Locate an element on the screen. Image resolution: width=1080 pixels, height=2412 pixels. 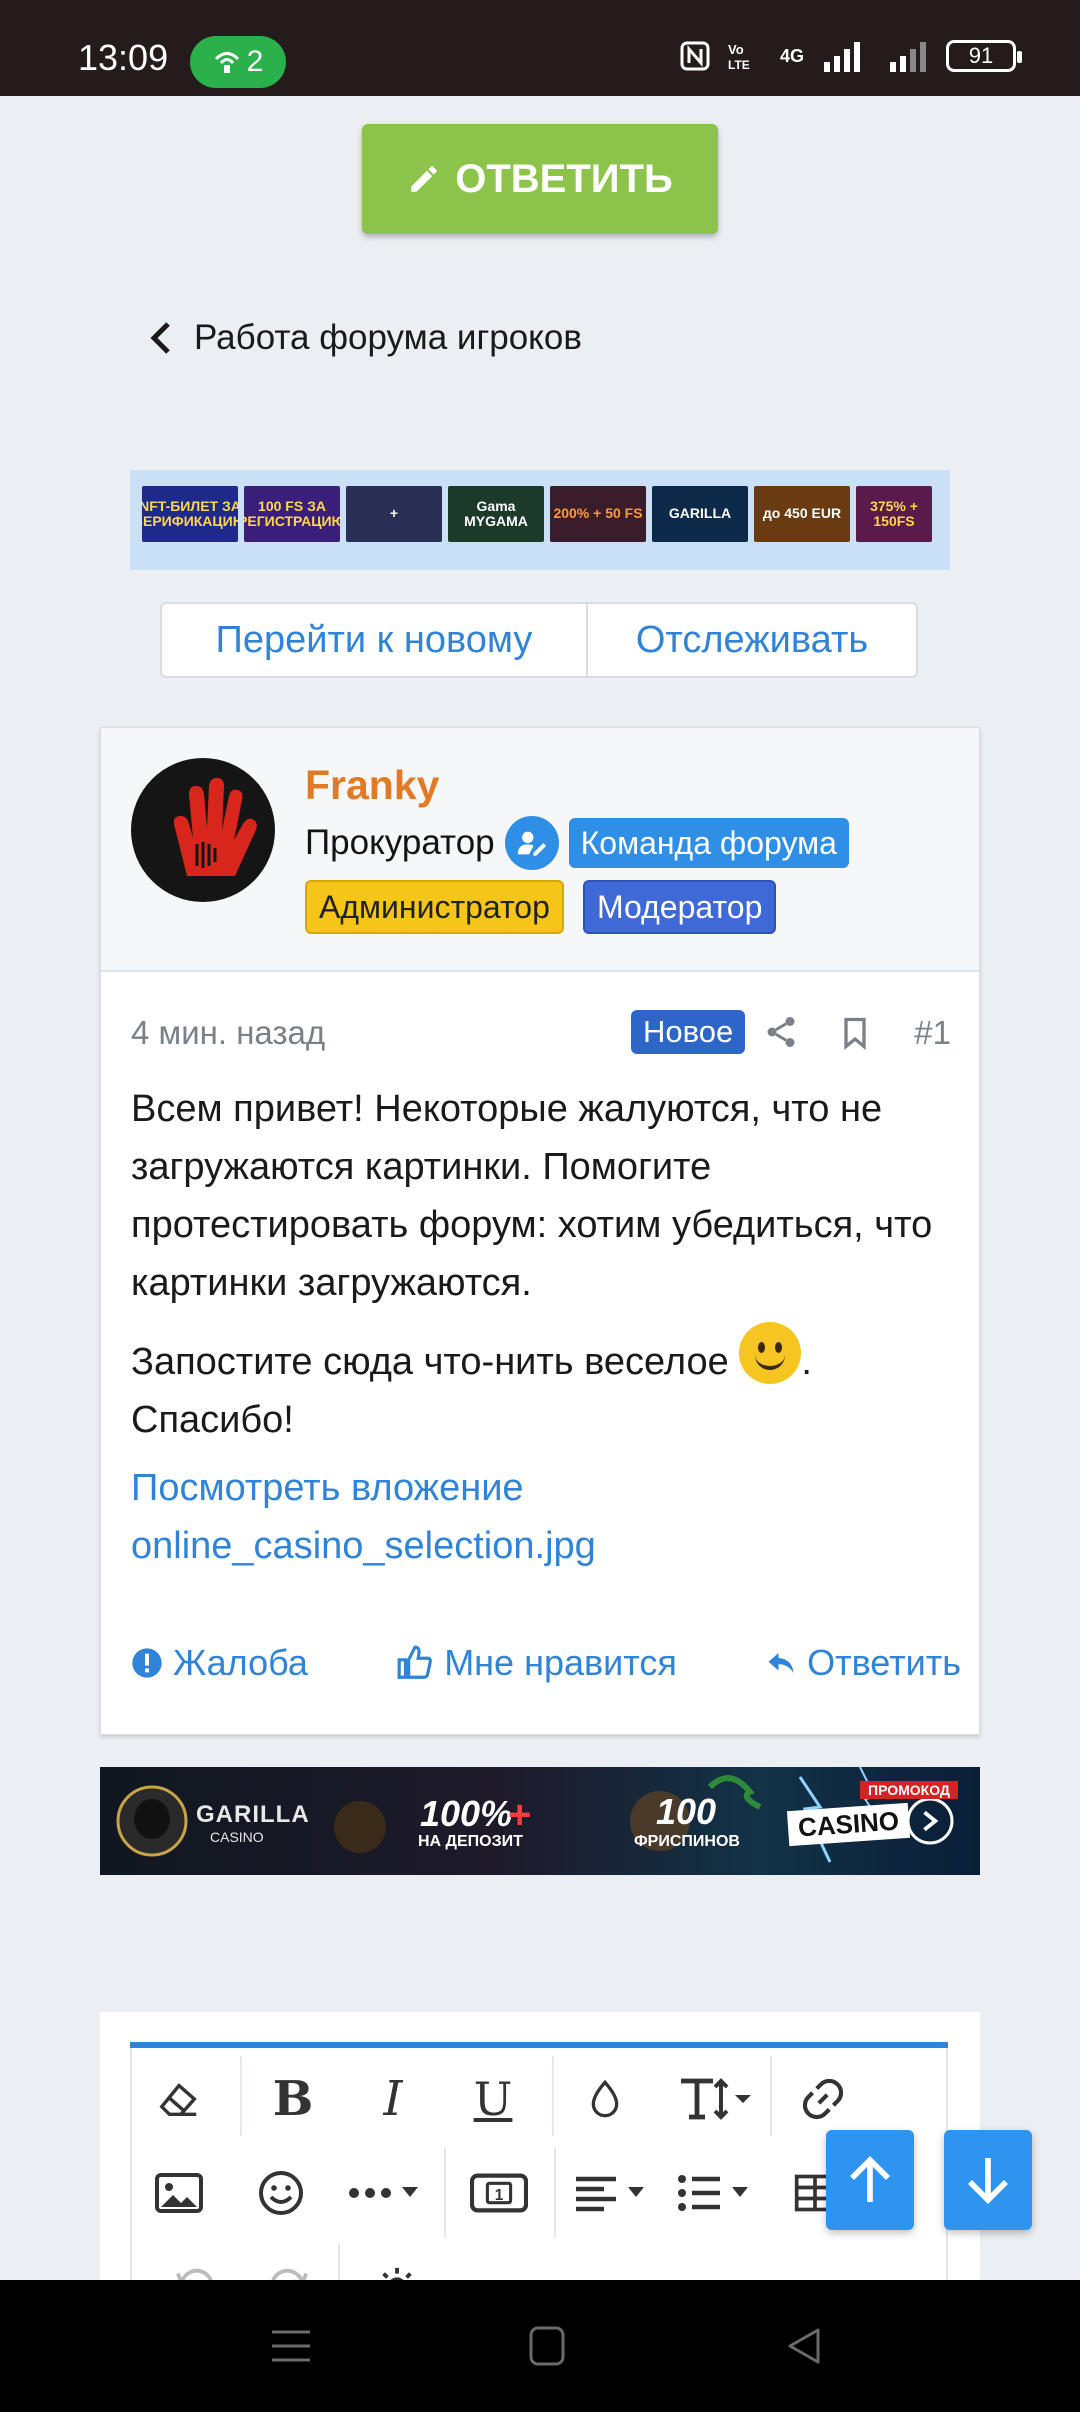
reply-arrow-icon is located at coordinates (781, 1663).